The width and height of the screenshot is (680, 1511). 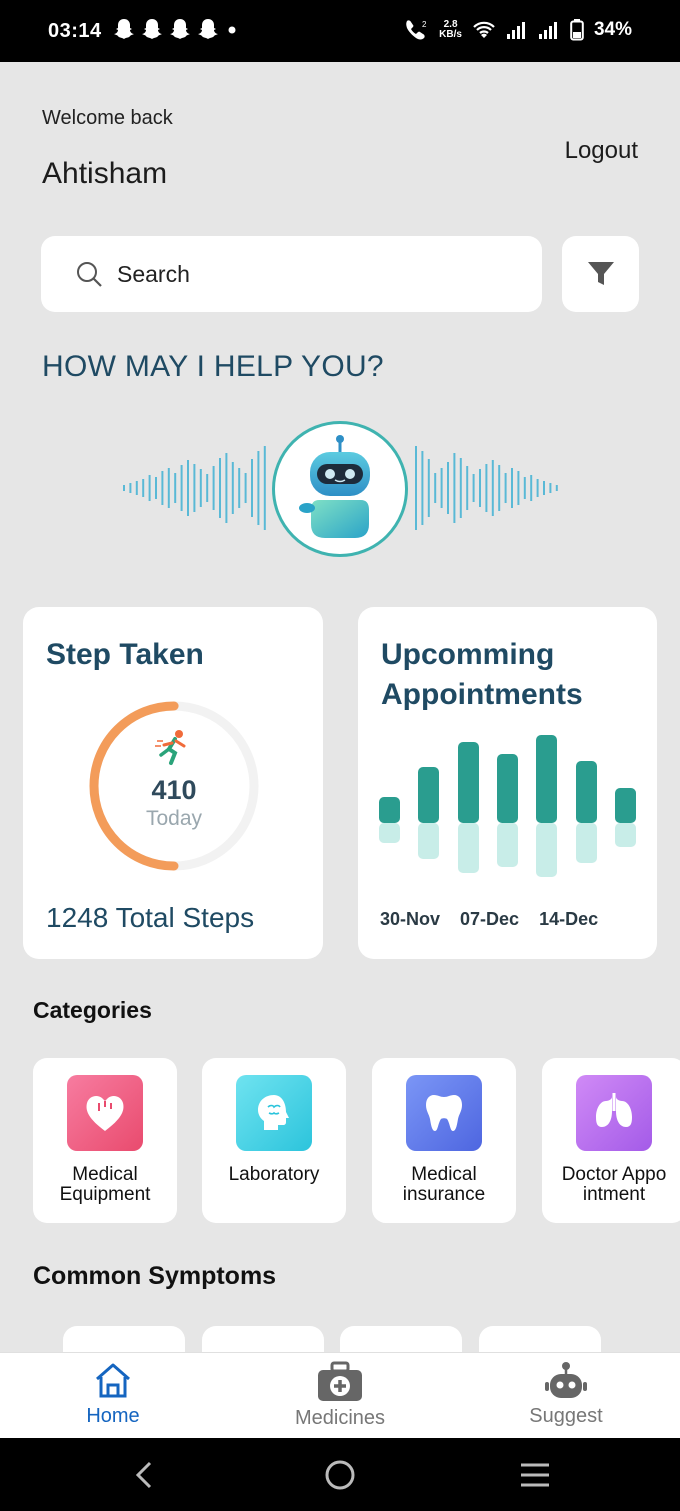 I want to click on home-icon, so click(x=113, y=1380).